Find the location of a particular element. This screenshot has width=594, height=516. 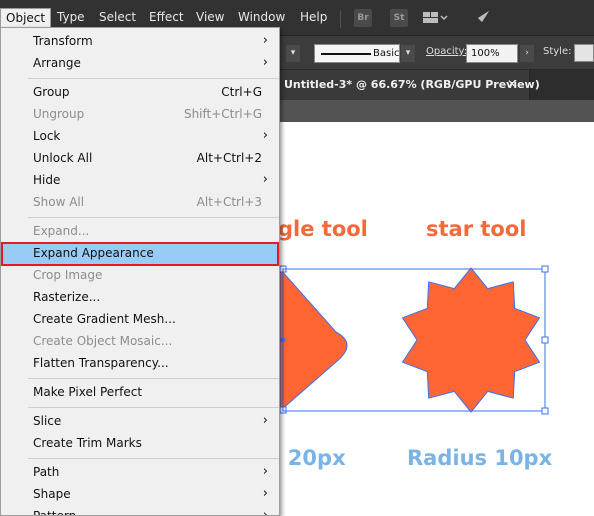

menu-item-shape: Shape › is located at coordinates (140, 495).